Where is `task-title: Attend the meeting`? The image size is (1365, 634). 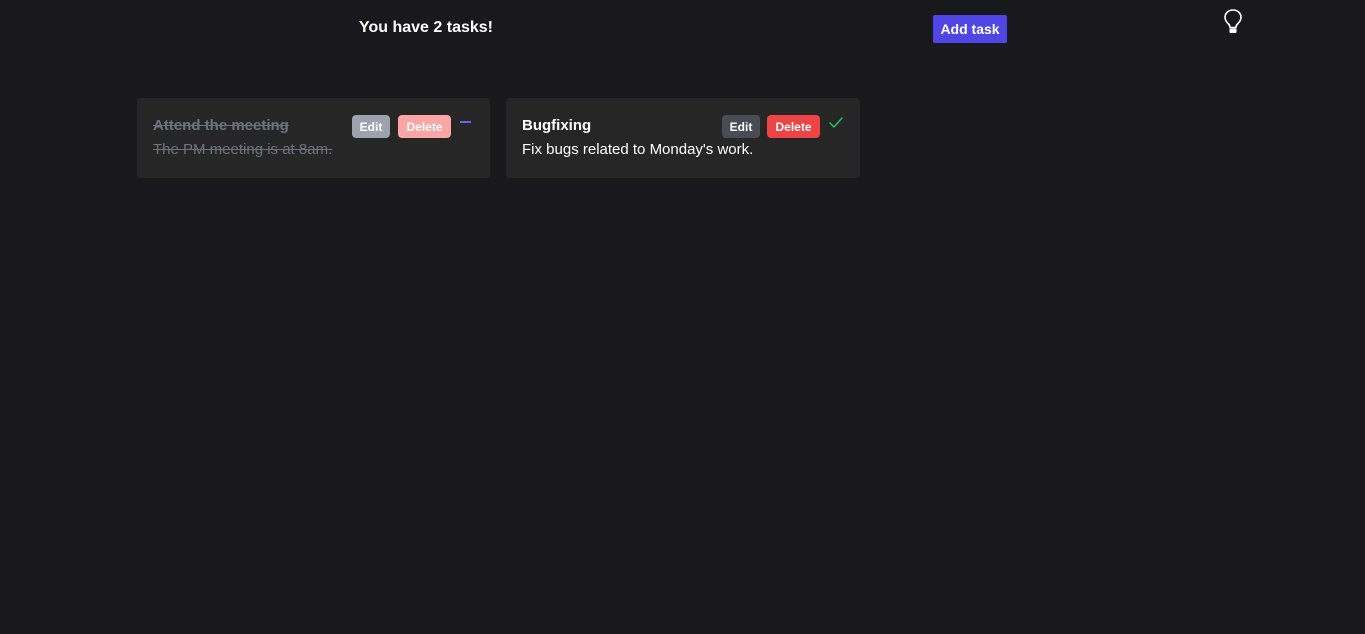
task-title: Attend the meeting is located at coordinates (221, 125).